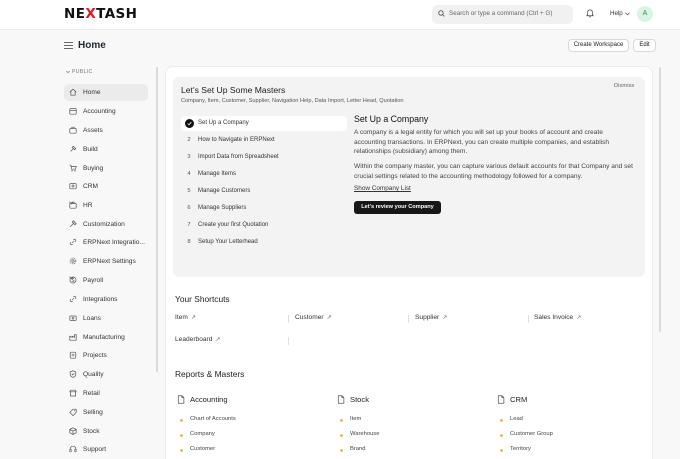 The height and width of the screenshot is (459, 680). Describe the element at coordinates (106, 205) in the screenshot. I see `sidebar-item-hr: HR` at that location.